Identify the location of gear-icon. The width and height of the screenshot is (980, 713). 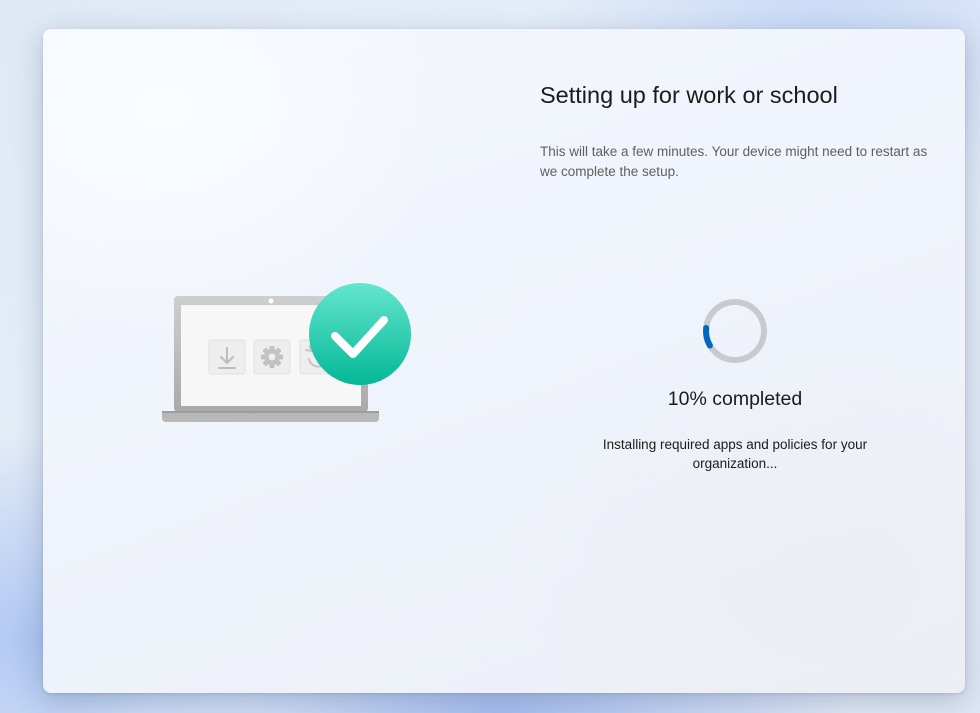
(272, 357).